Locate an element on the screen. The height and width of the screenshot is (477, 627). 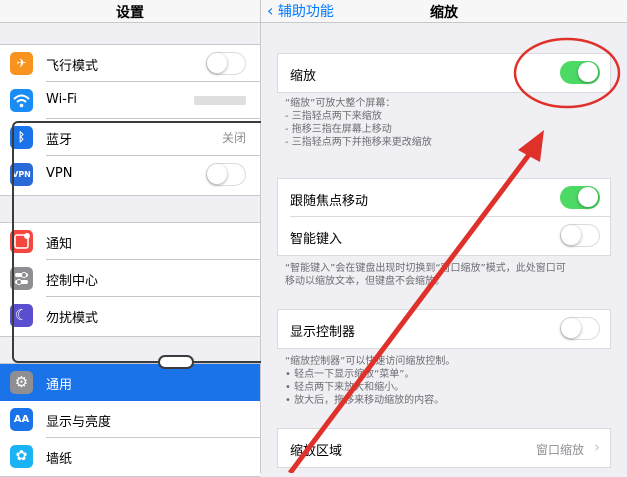
annotation-arrow-head is located at coordinates (531, 146).